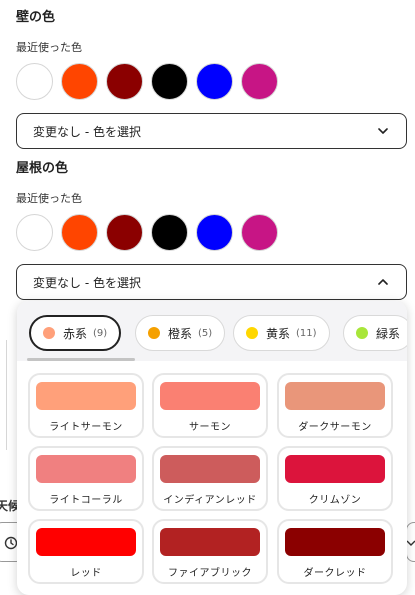 The width and height of the screenshot is (415, 595). I want to click on tab-count: (9), so click(100, 333).